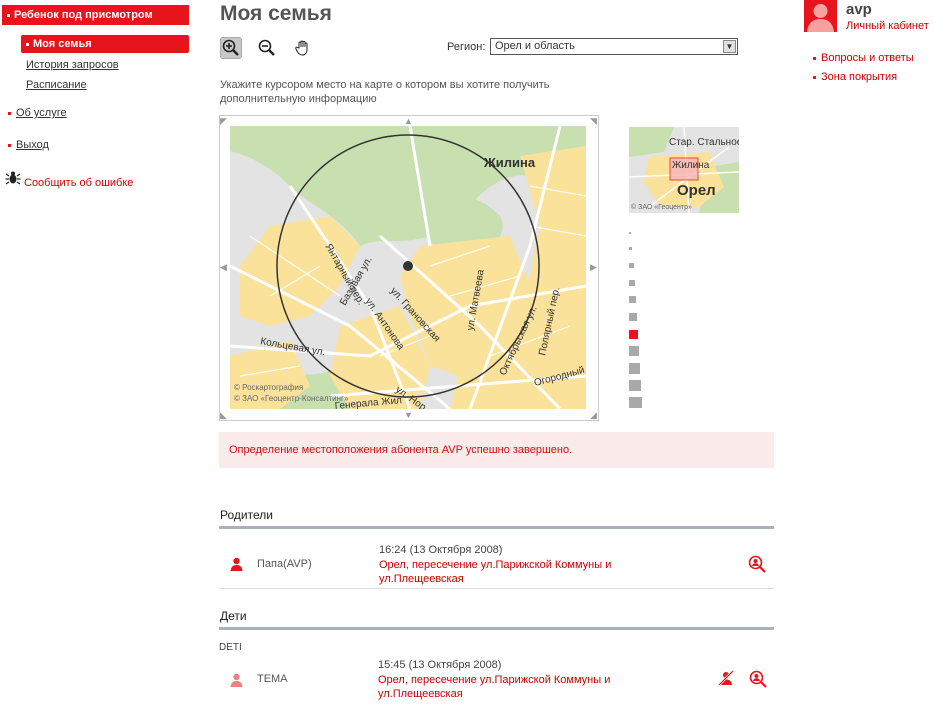 The height and width of the screenshot is (704, 933). Describe the element at coordinates (246, 515) in the screenshot. I see `parents-title: Родители` at that location.